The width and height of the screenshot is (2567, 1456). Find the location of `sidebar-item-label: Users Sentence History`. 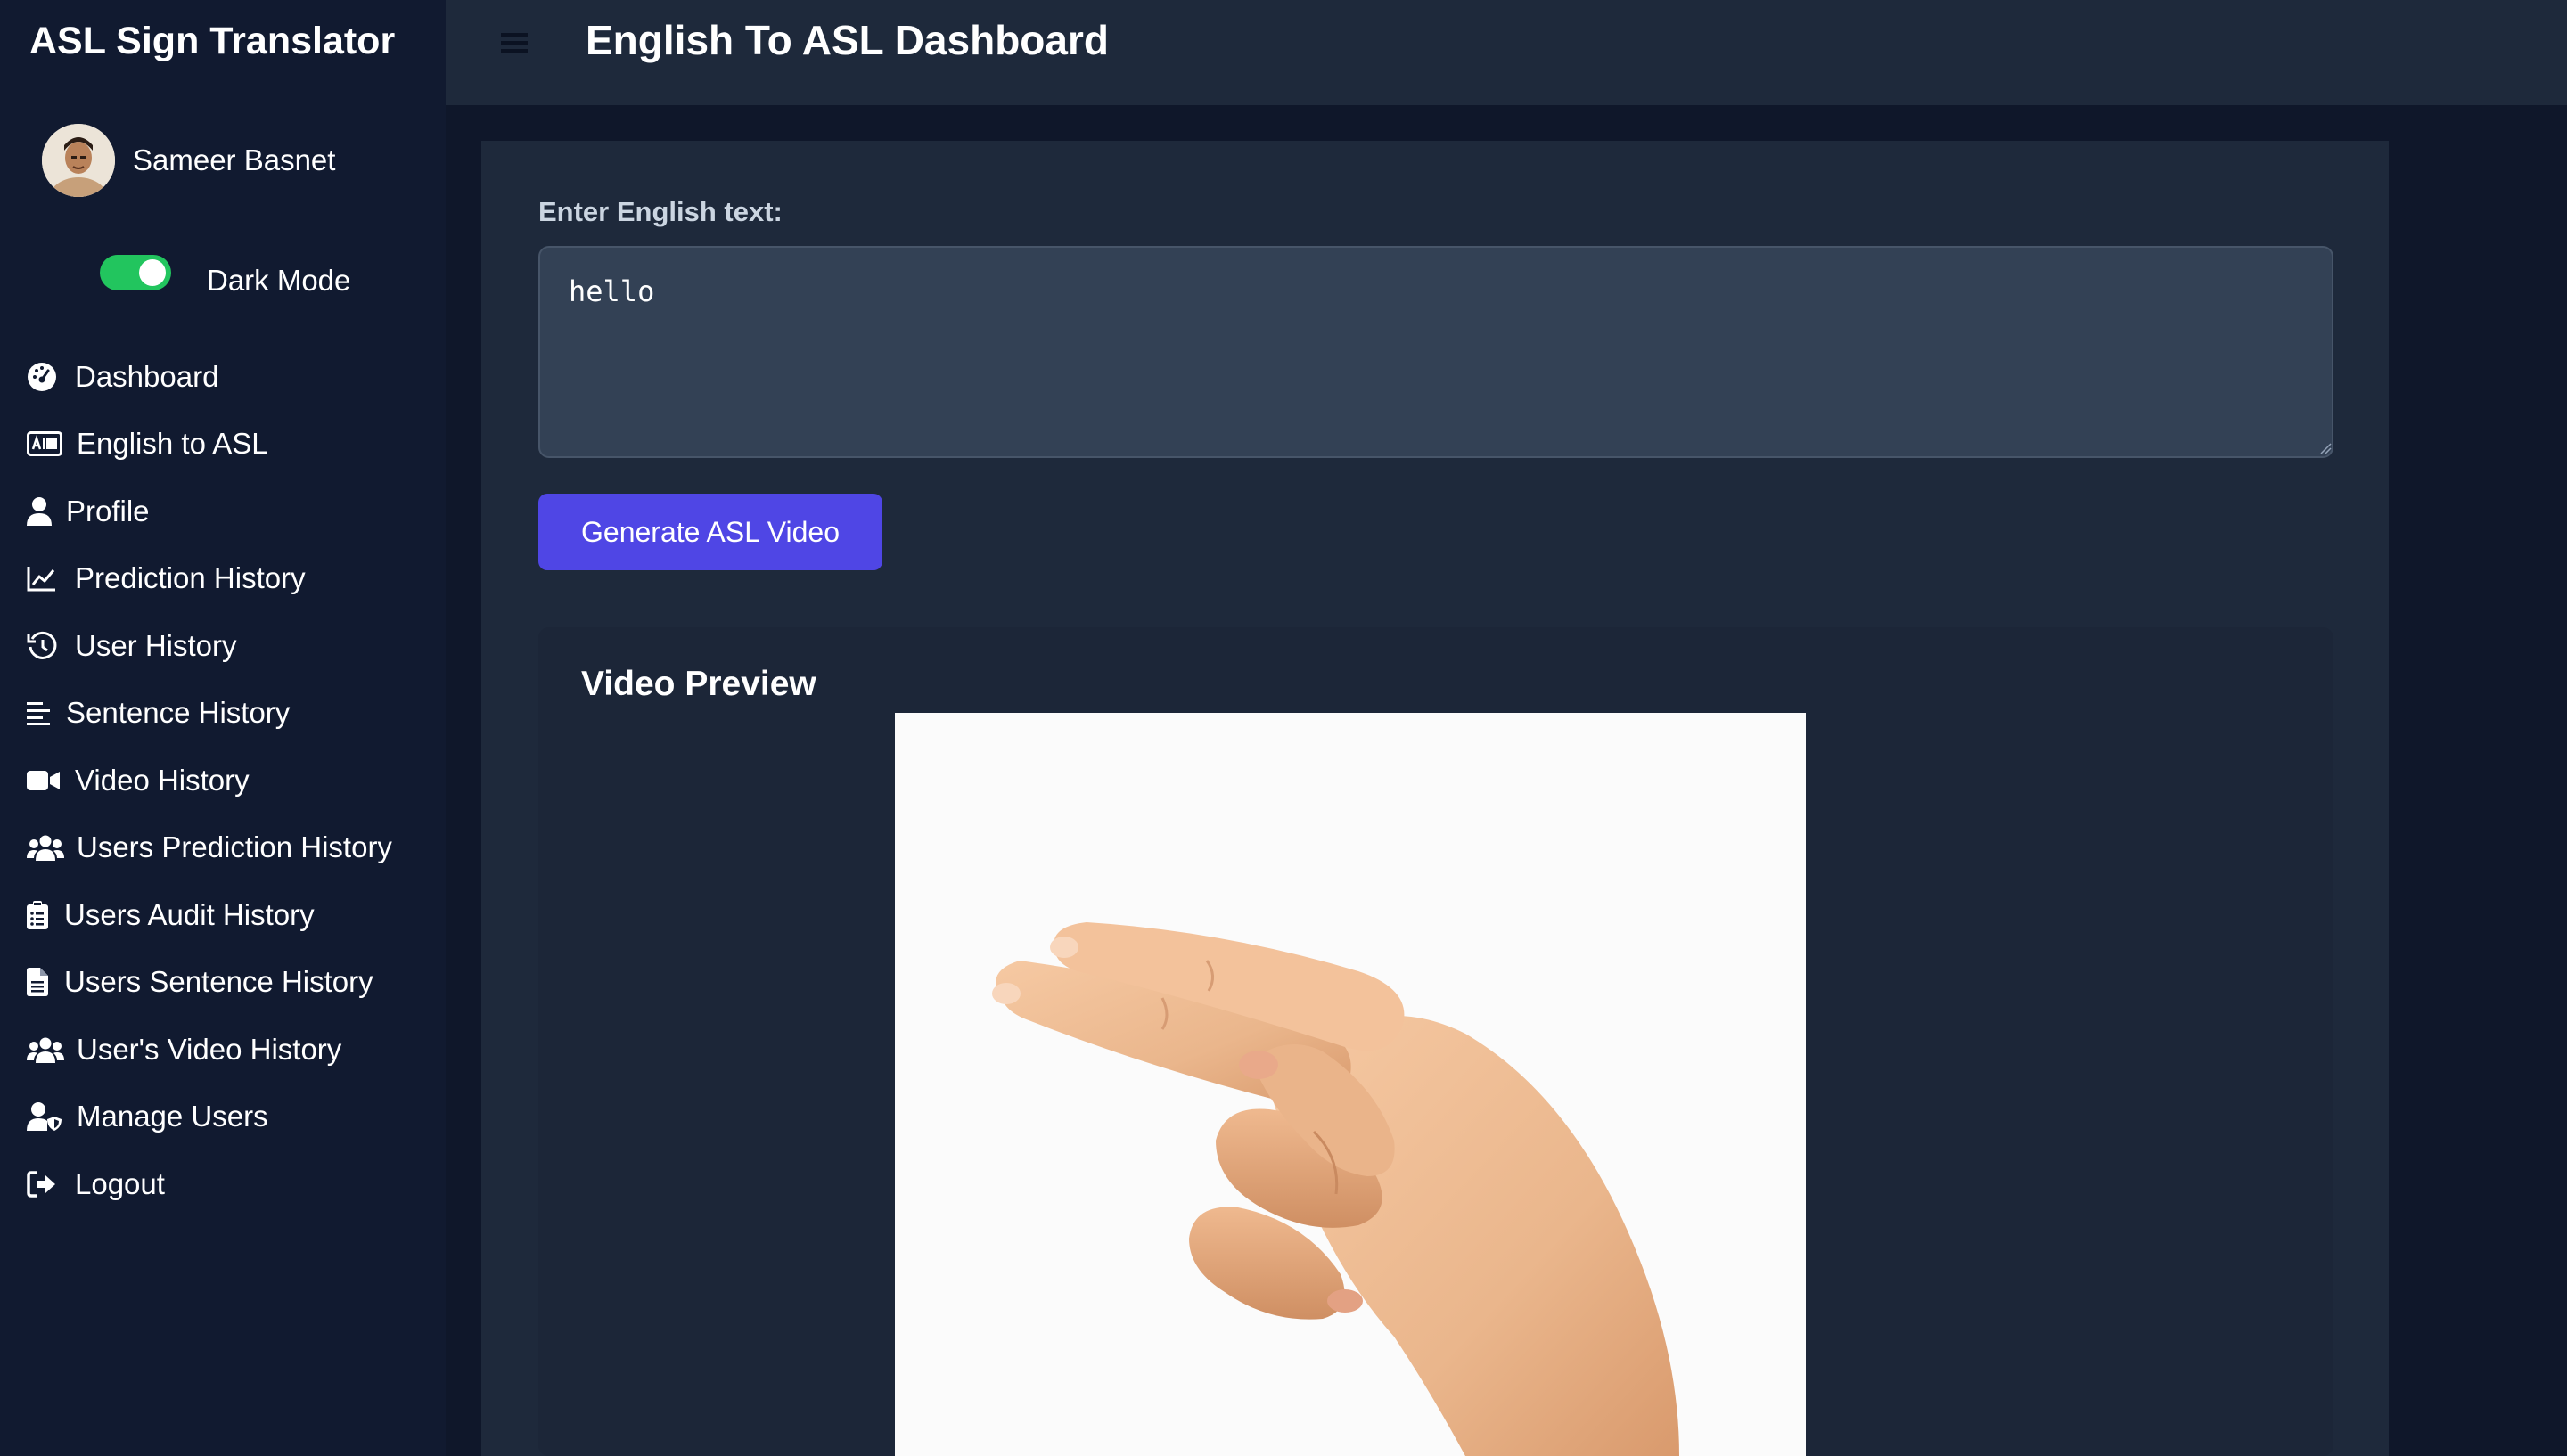

sidebar-item-label: Users Sentence History is located at coordinates (218, 982).